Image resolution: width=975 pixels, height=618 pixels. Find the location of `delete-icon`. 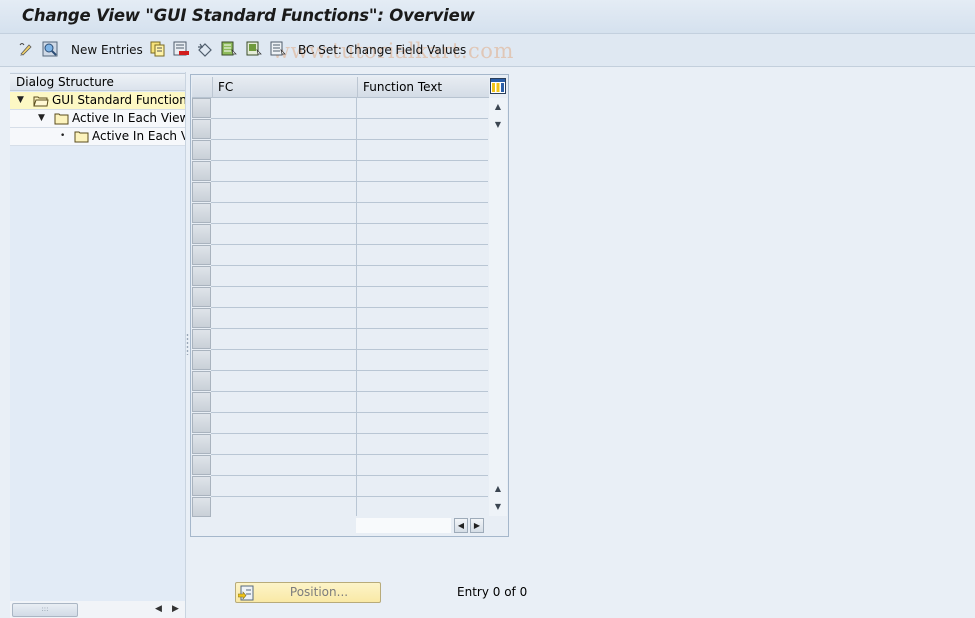

delete-icon is located at coordinates (181, 49).